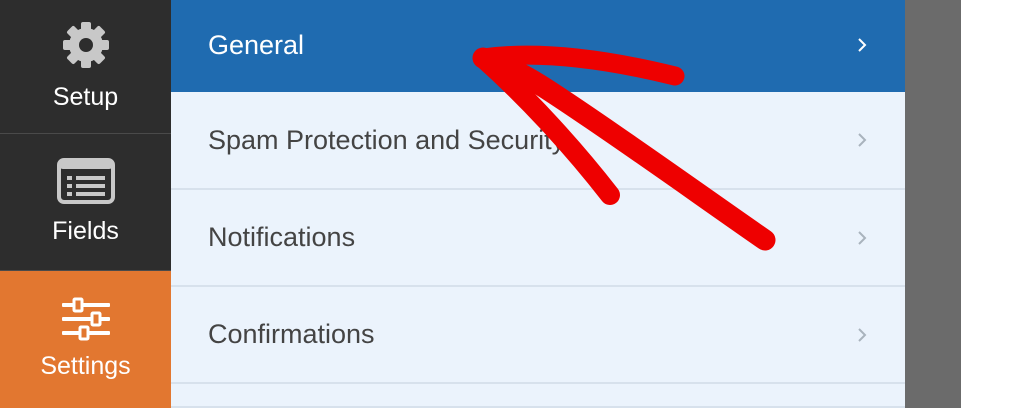 This screenshot has height=408, width=1024. Describe the element at coordinates (282, 237) in the screenshot. I see `settings-item-label: Notifications` at that location.